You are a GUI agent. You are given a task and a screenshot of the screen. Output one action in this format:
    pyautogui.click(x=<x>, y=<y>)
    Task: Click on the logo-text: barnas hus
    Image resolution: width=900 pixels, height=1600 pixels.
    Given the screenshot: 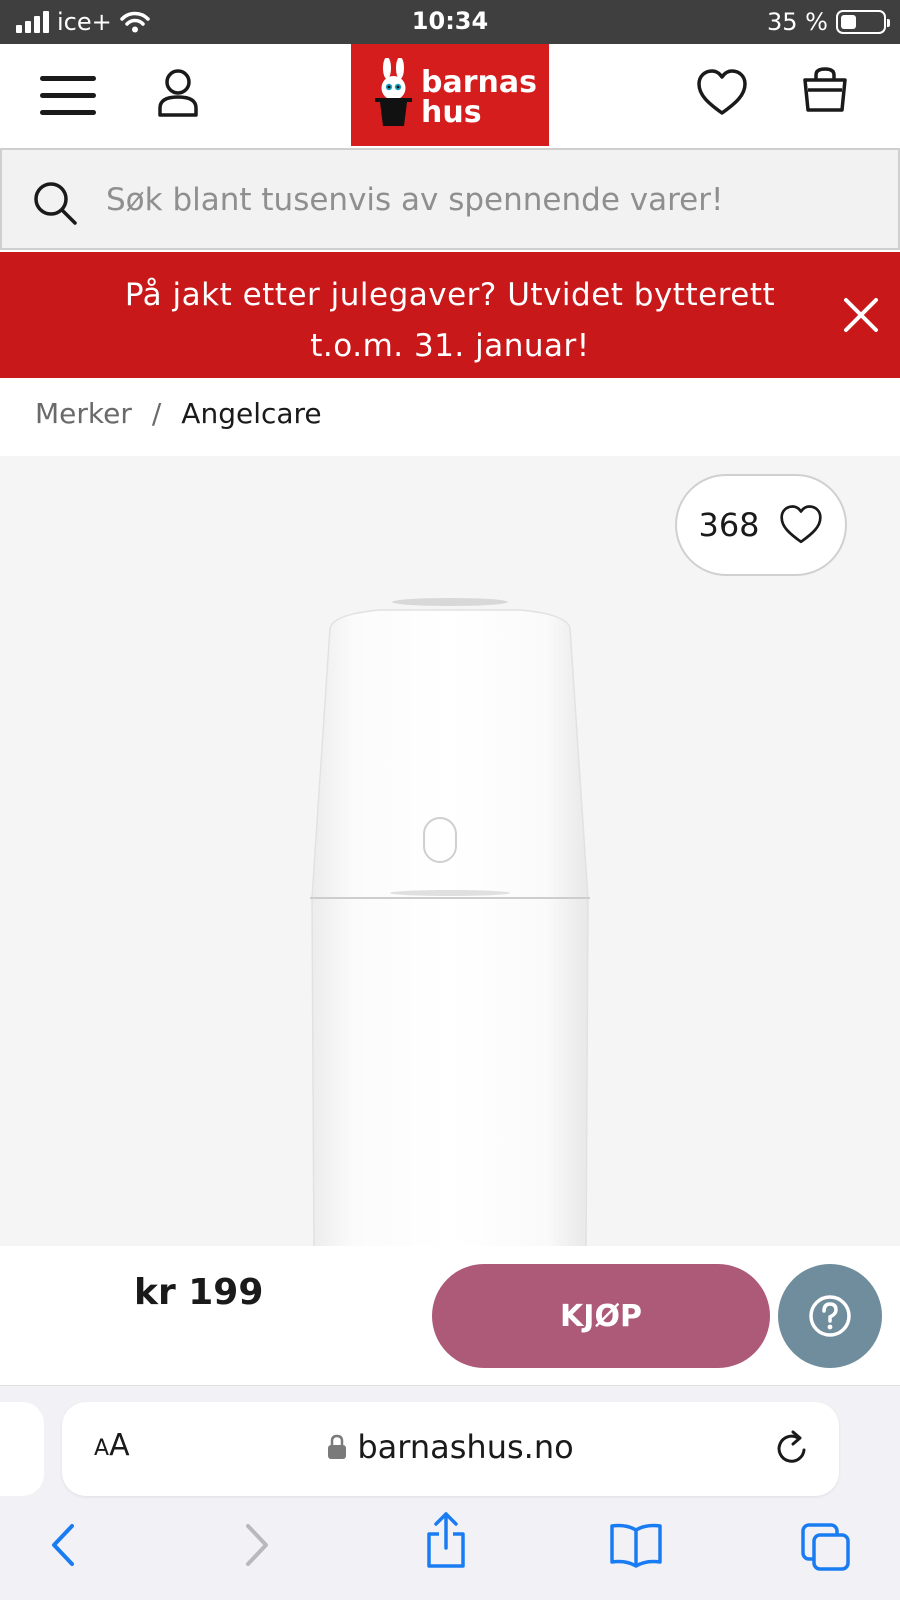 What is the action you would take?
    pyautogui.click(x=479, y=98)
    